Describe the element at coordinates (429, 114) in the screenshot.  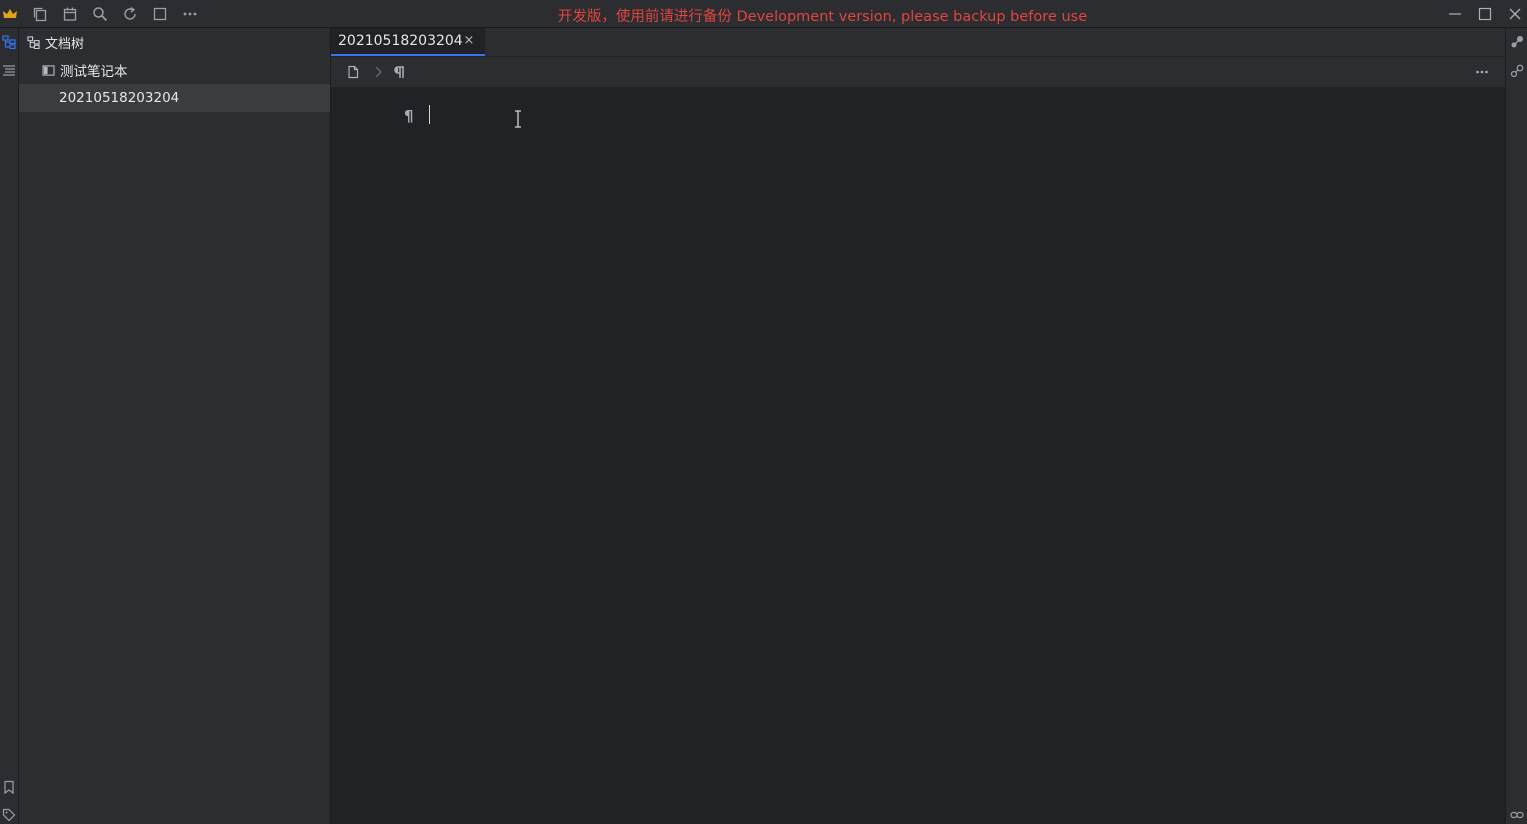
I see `text-caret` at that location.